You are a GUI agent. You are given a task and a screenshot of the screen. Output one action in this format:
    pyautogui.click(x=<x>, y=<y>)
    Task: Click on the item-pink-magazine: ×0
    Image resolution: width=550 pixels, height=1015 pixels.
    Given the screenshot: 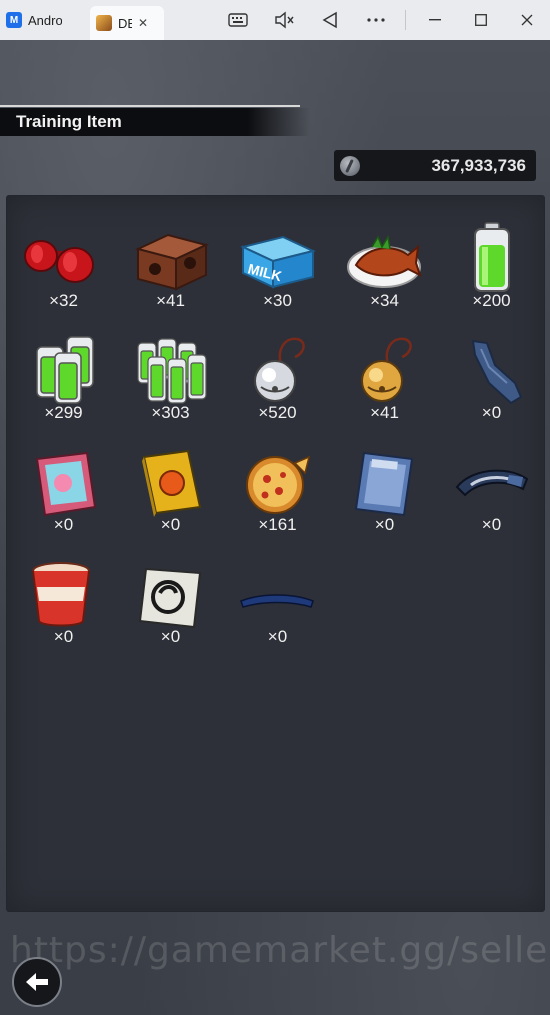 What is the action you would take?
    pyautogui.click(x=63, y=481)
    